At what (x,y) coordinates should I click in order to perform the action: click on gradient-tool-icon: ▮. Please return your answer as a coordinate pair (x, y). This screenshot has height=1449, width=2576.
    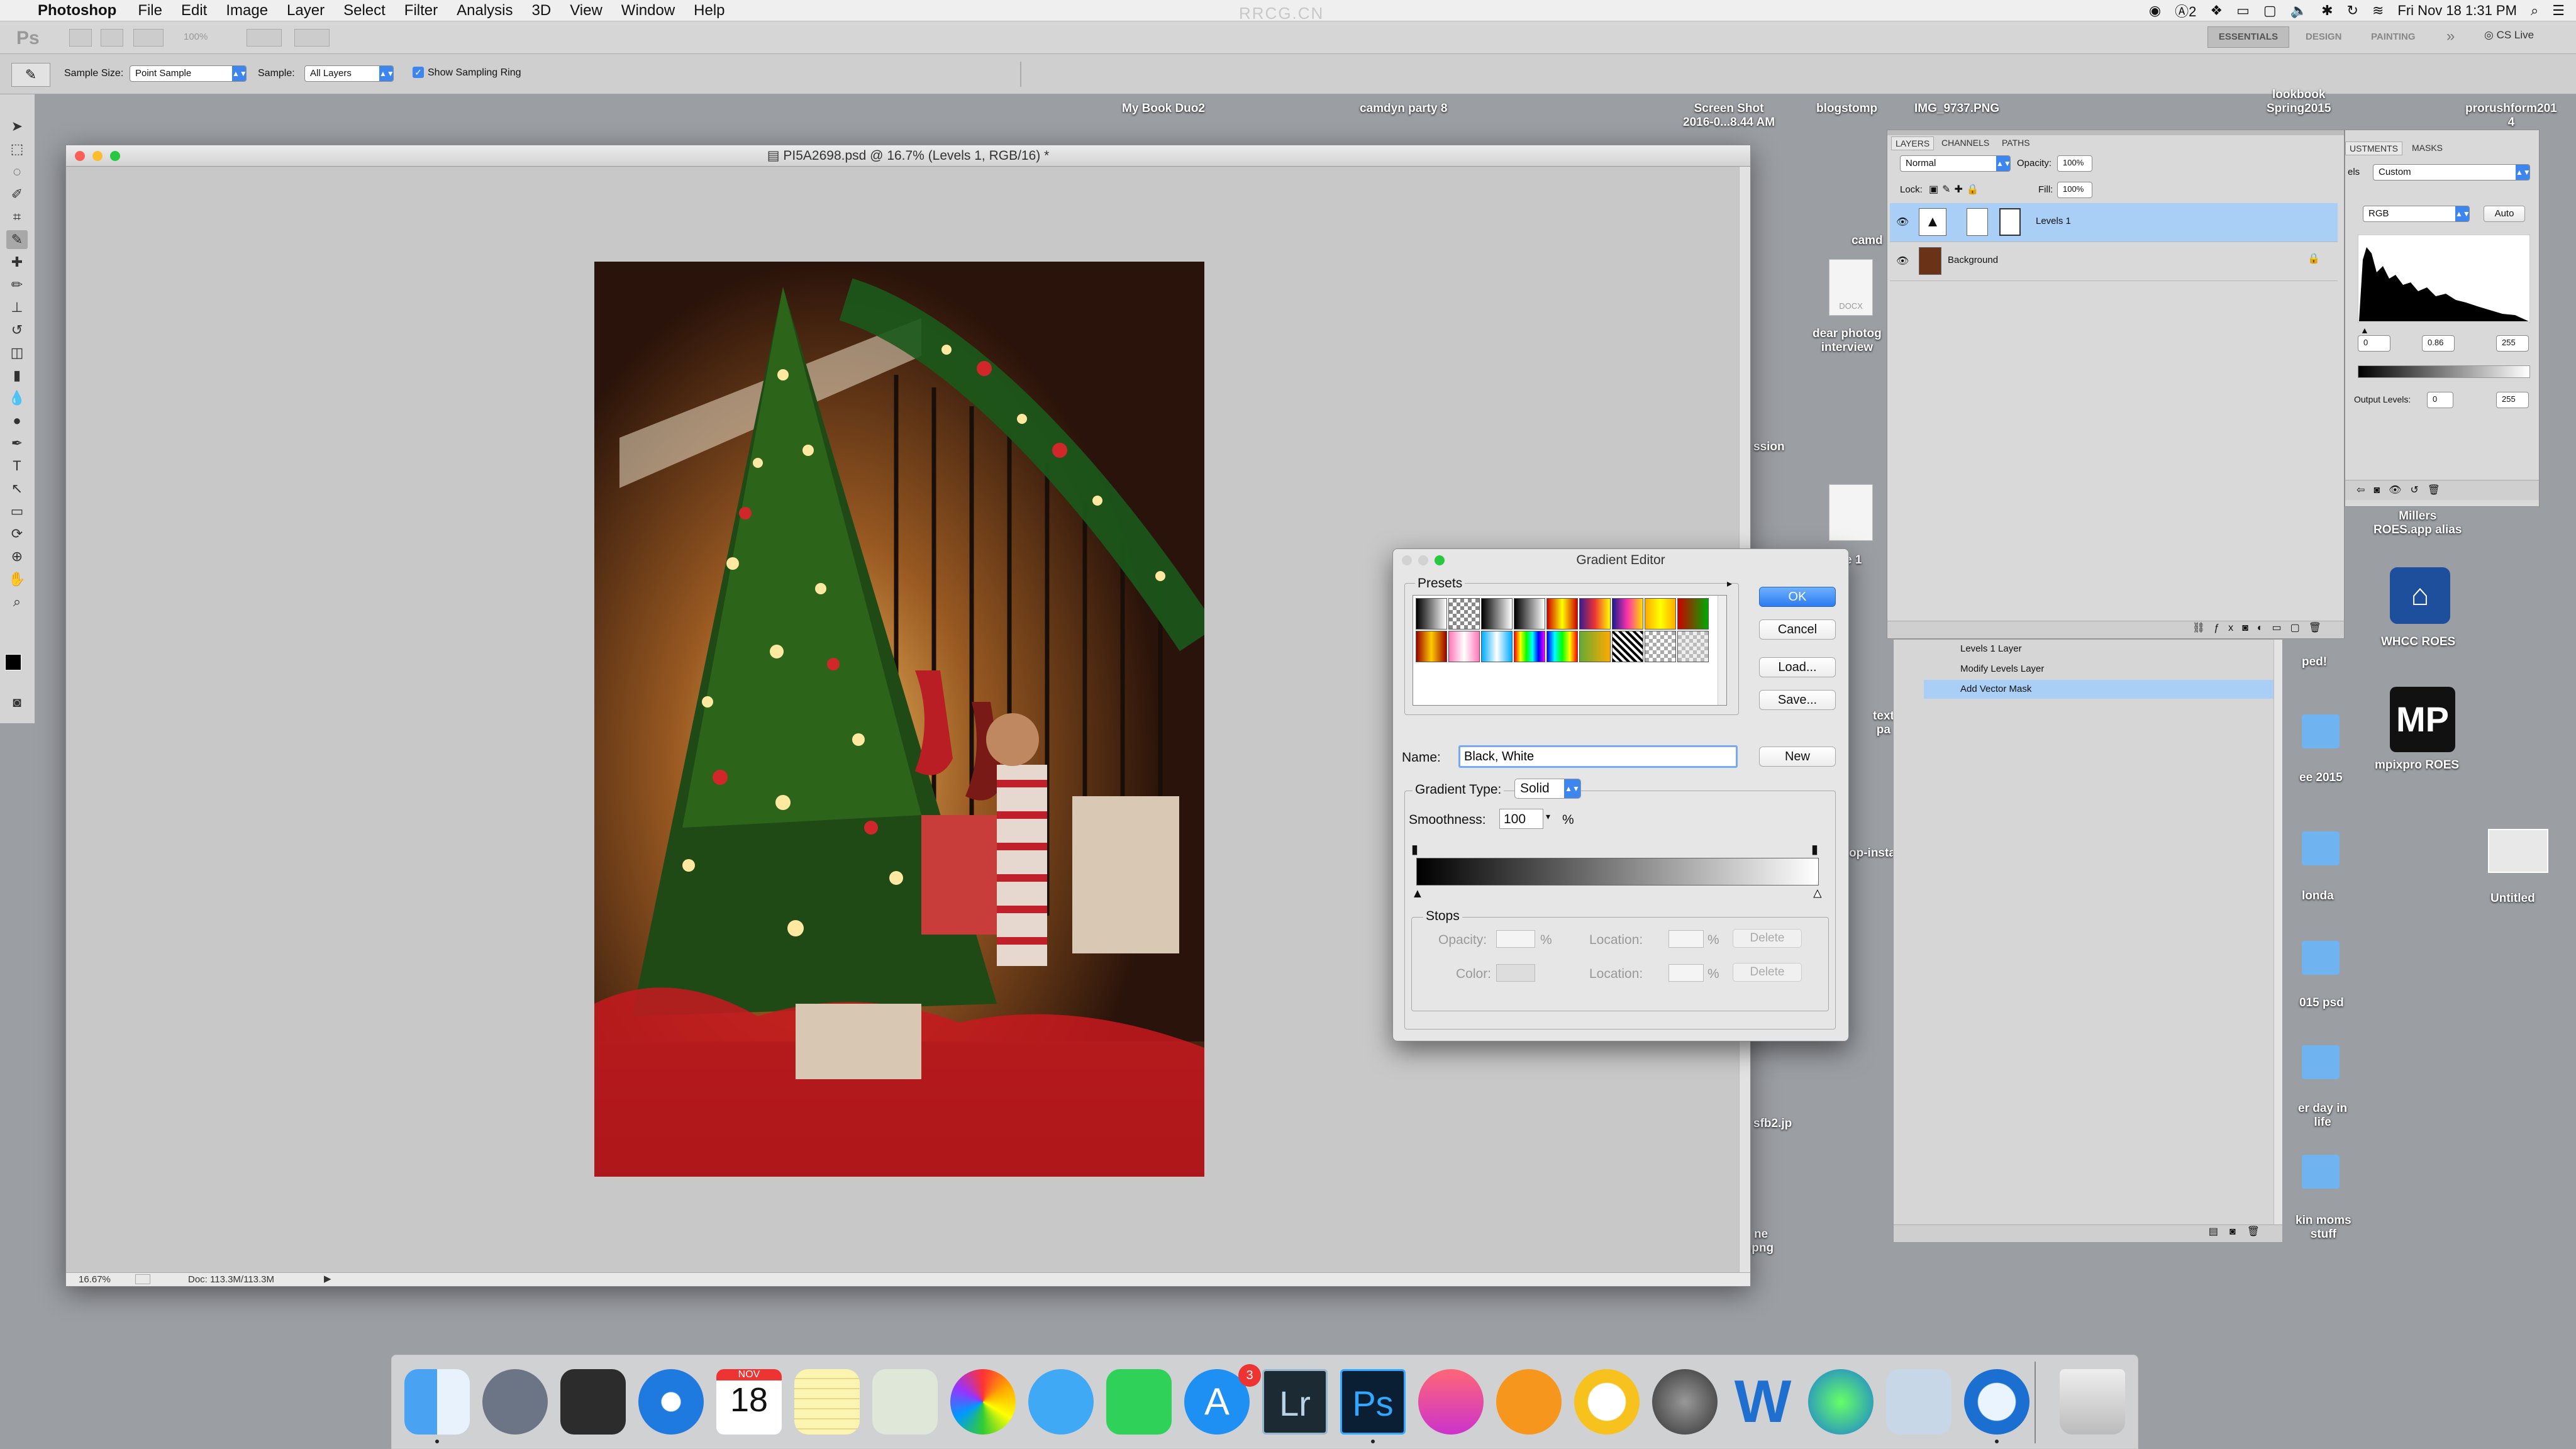
    Looking at the image, I should click on (17, 375).